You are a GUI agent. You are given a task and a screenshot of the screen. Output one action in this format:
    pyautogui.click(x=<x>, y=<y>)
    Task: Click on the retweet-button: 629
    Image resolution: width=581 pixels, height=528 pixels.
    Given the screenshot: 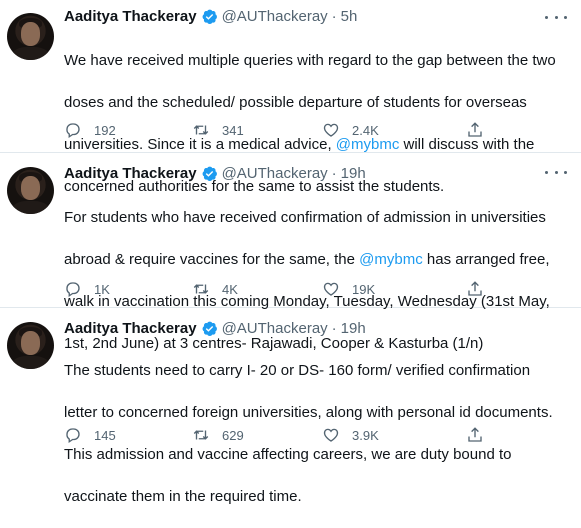 What is the action you would take?
    pyautogui.click(x=257, y=435)
    